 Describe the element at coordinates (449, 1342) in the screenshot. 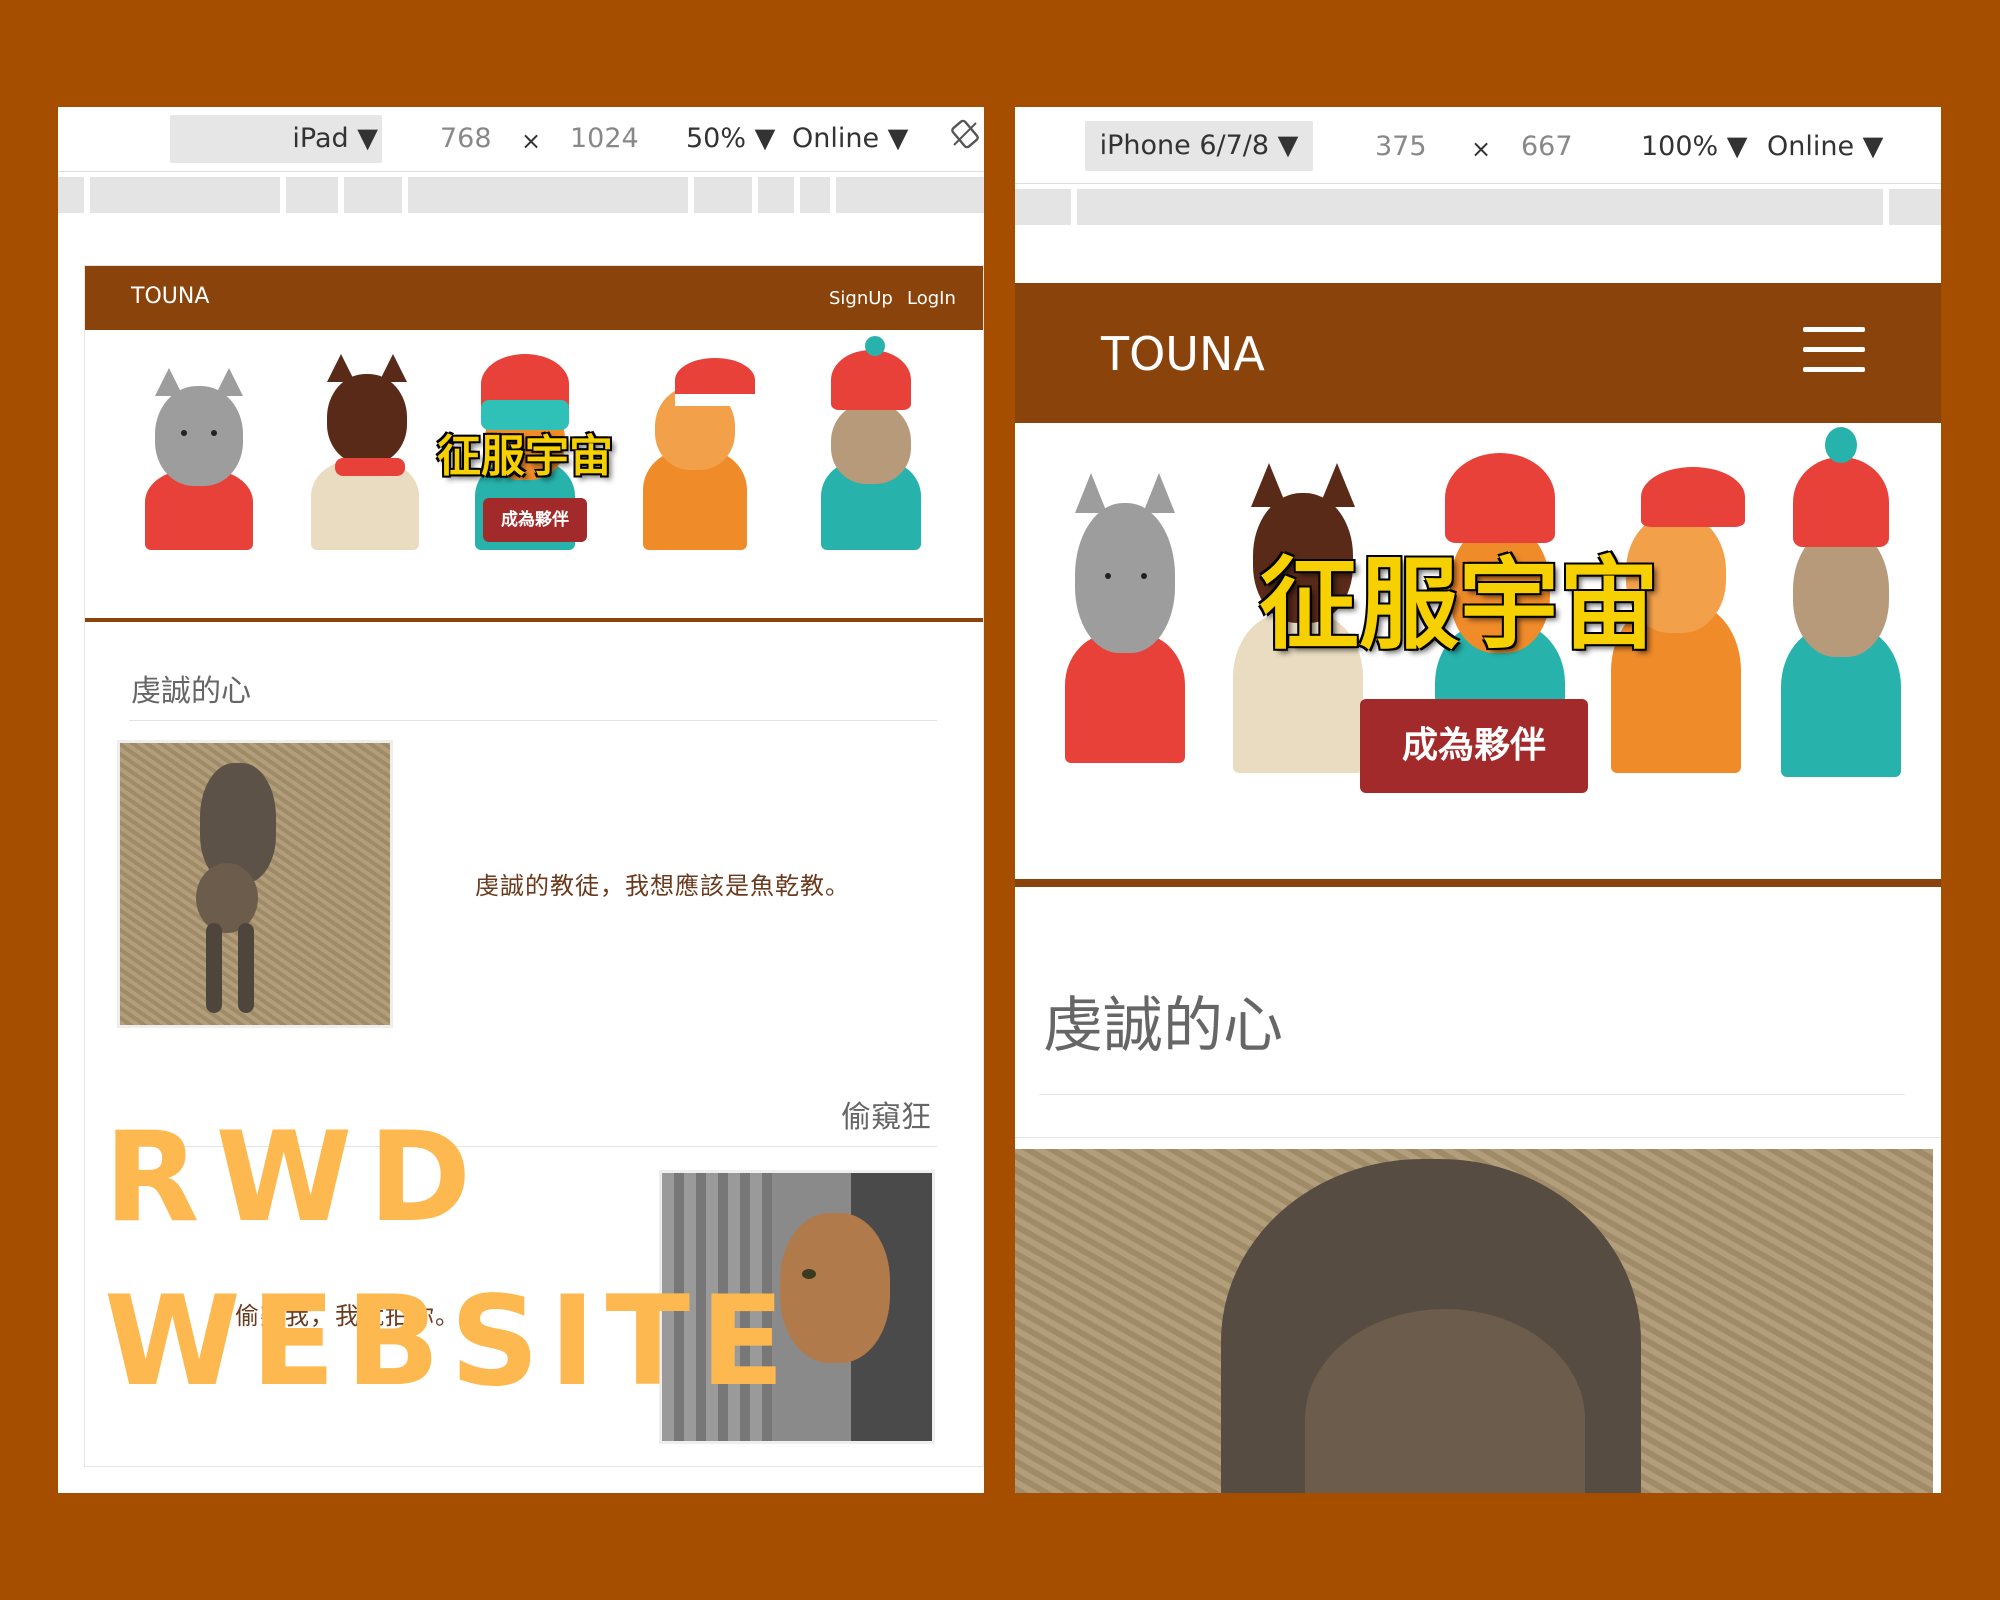

I see `overlay-heading-website: WEBSITE` at that location.